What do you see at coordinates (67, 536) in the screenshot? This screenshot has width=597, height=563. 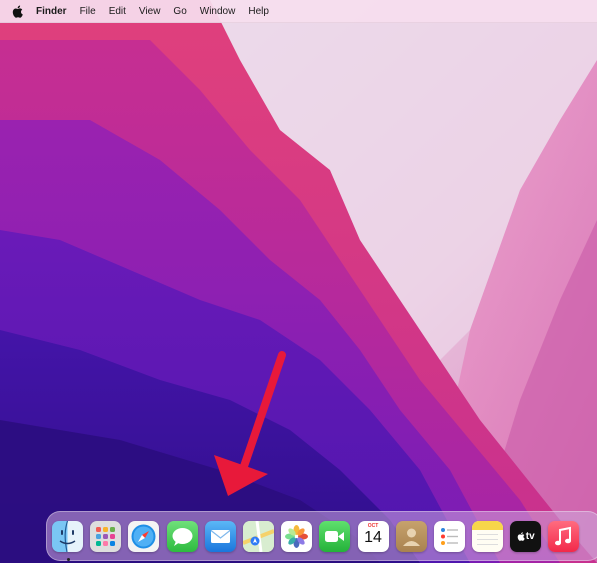 I see `finder-icon` at bounding box center [67, 536].